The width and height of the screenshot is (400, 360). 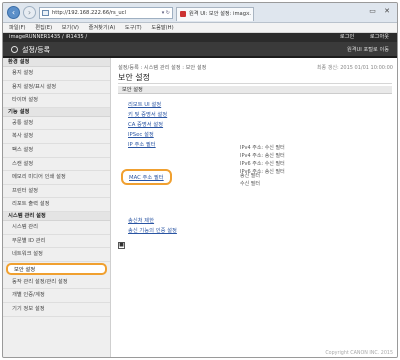 I want to click on sidebar-item-report: 리포트 출력 설정, so click(x=56, y=205).